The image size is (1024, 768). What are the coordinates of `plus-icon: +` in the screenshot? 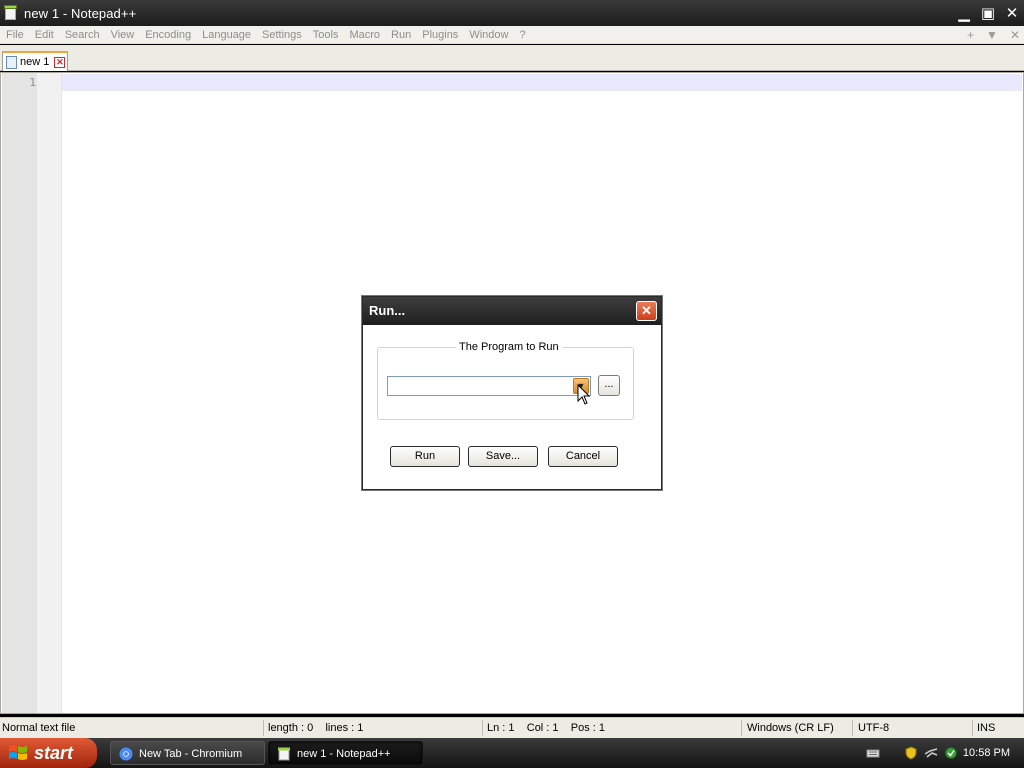 It's located at (970, 35).